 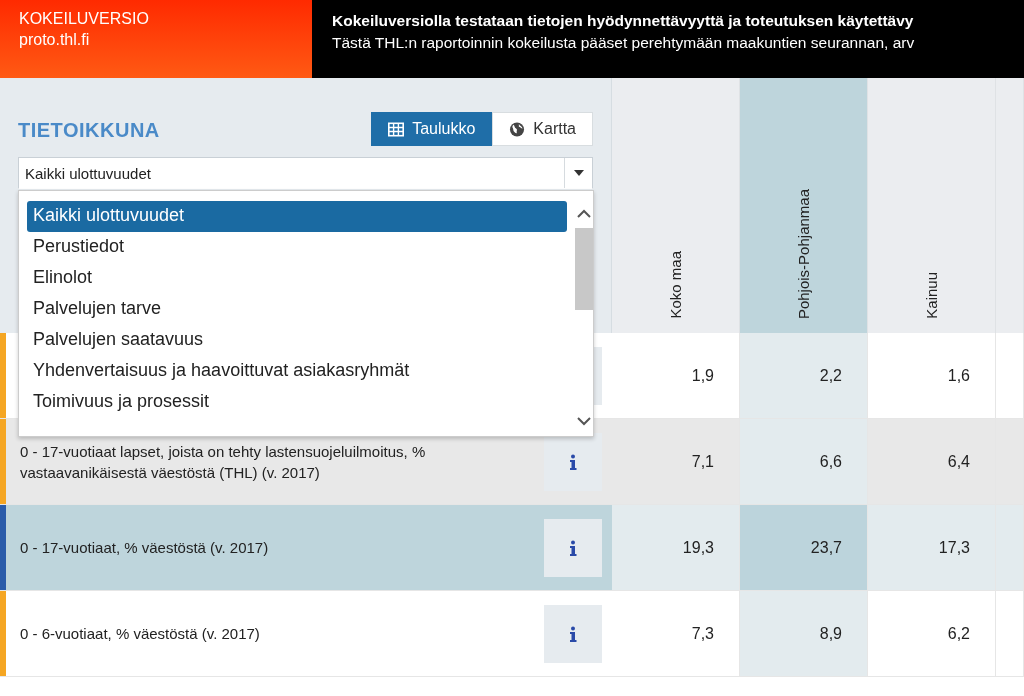 What do you see at coordinates (932, 462) in the screenshot?
I see `table-cell: 6,4` at bounding box center [932, 462].